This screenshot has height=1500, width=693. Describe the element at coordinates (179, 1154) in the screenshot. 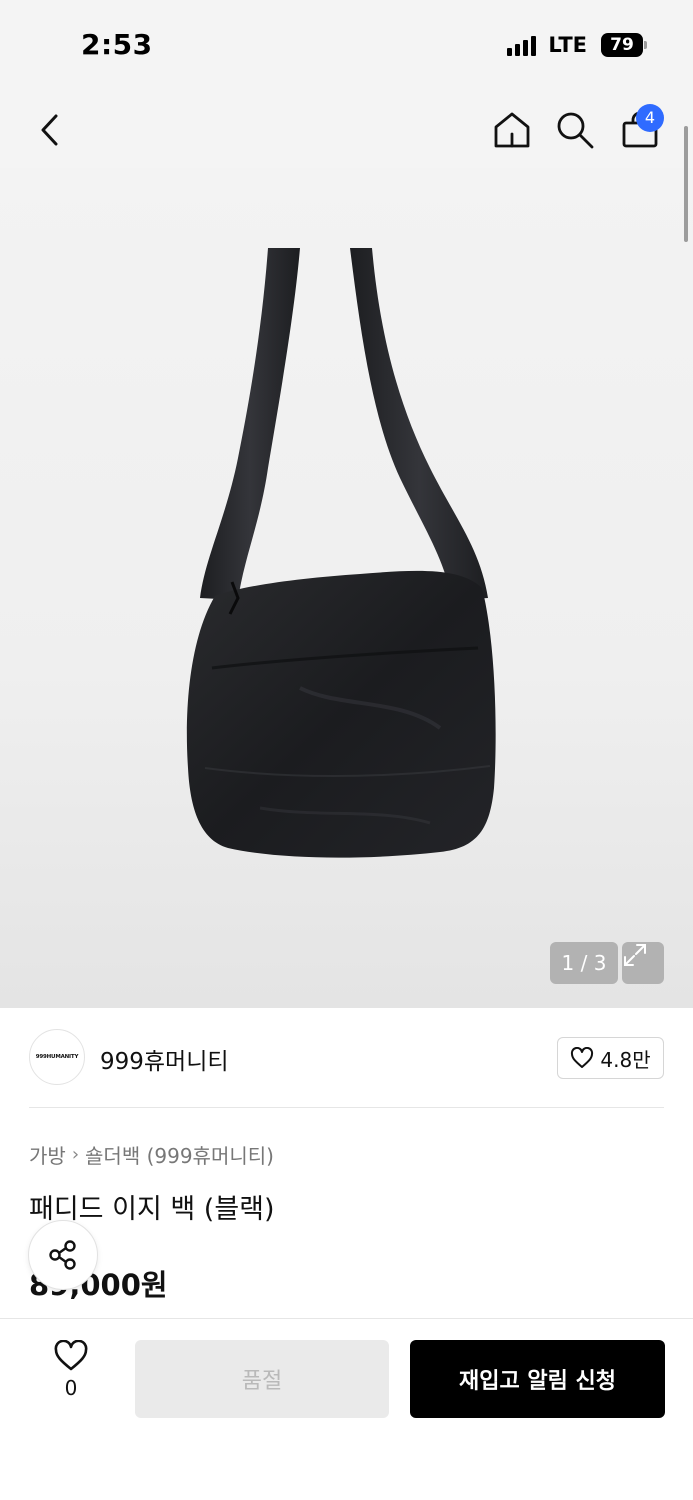

I see `breadcrumb-subcategory: 숄더백 (999휴머니티)` at that location.